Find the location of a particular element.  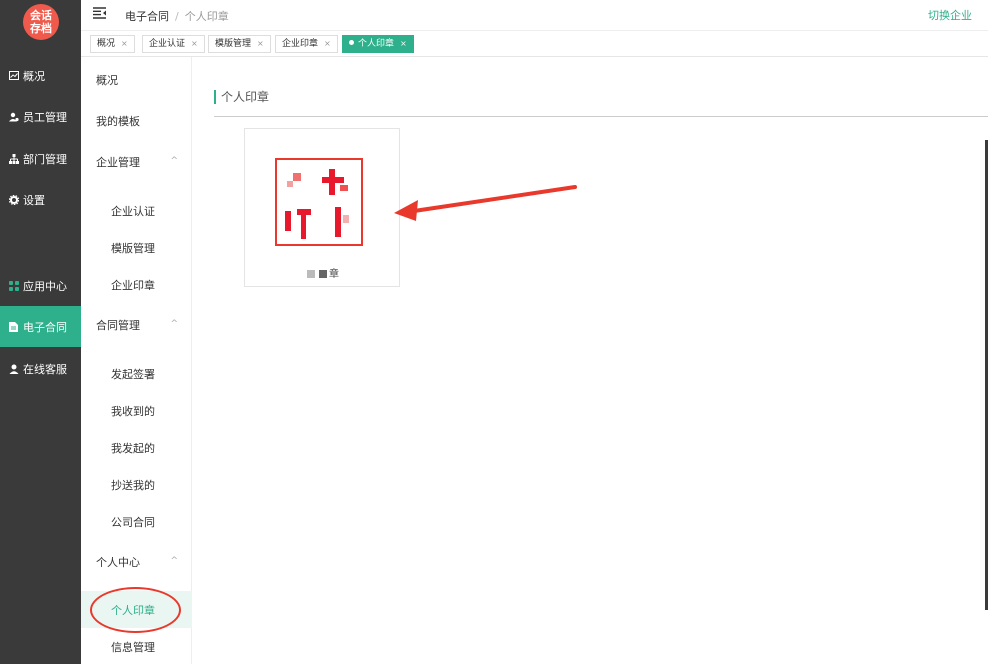

logo-line-1: 会话 is located at coordinates (41, 15).